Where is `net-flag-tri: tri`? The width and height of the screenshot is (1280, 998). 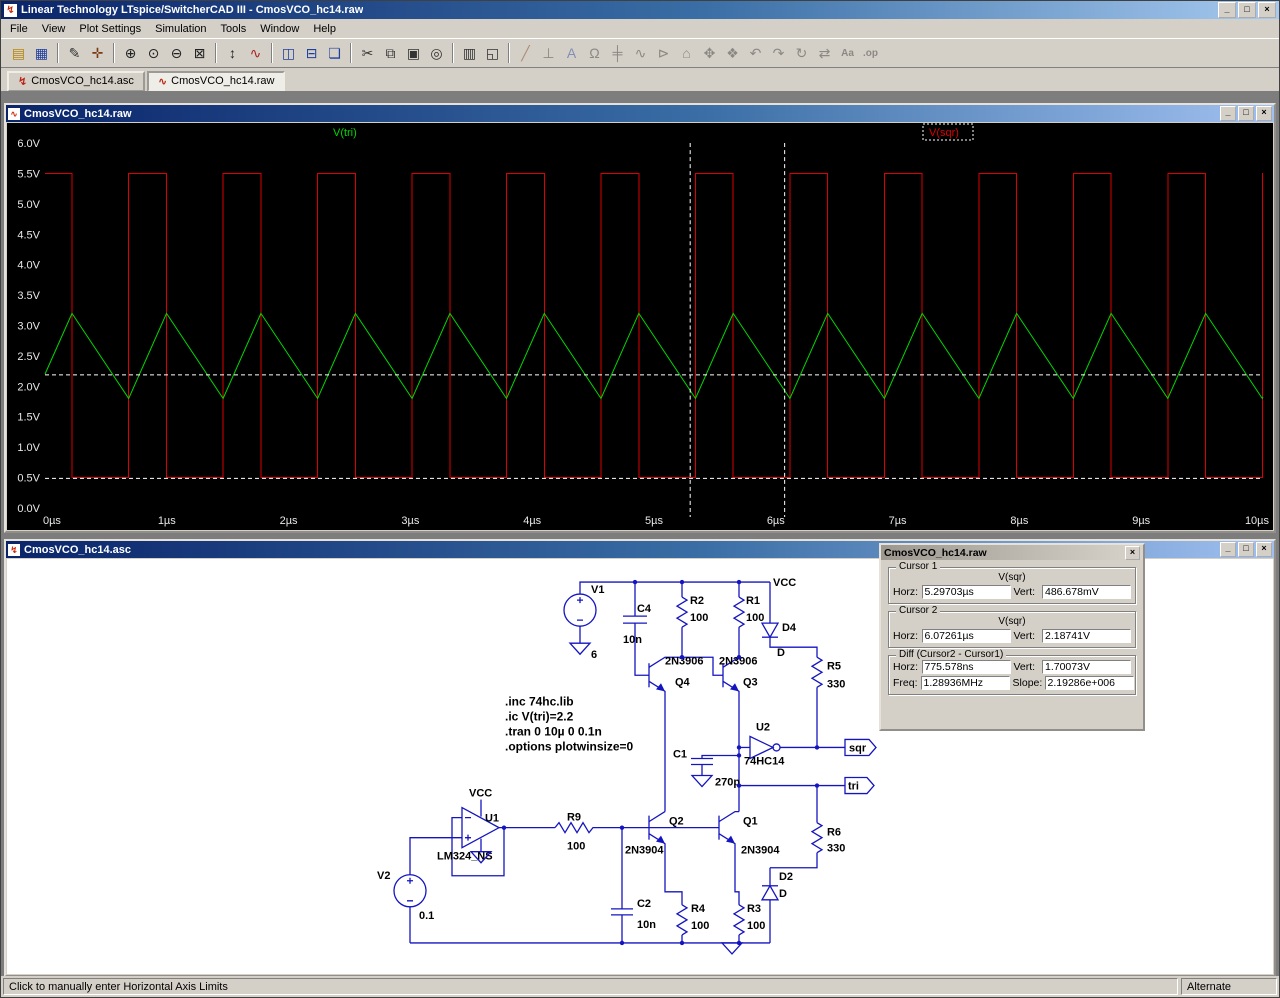 net-flag-tri: tri is located at coordinates (859, 785).